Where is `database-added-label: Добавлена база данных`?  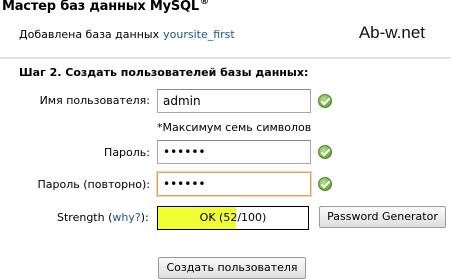
database-added-label: Добавлена база данных is located at coordinates (89, 34).